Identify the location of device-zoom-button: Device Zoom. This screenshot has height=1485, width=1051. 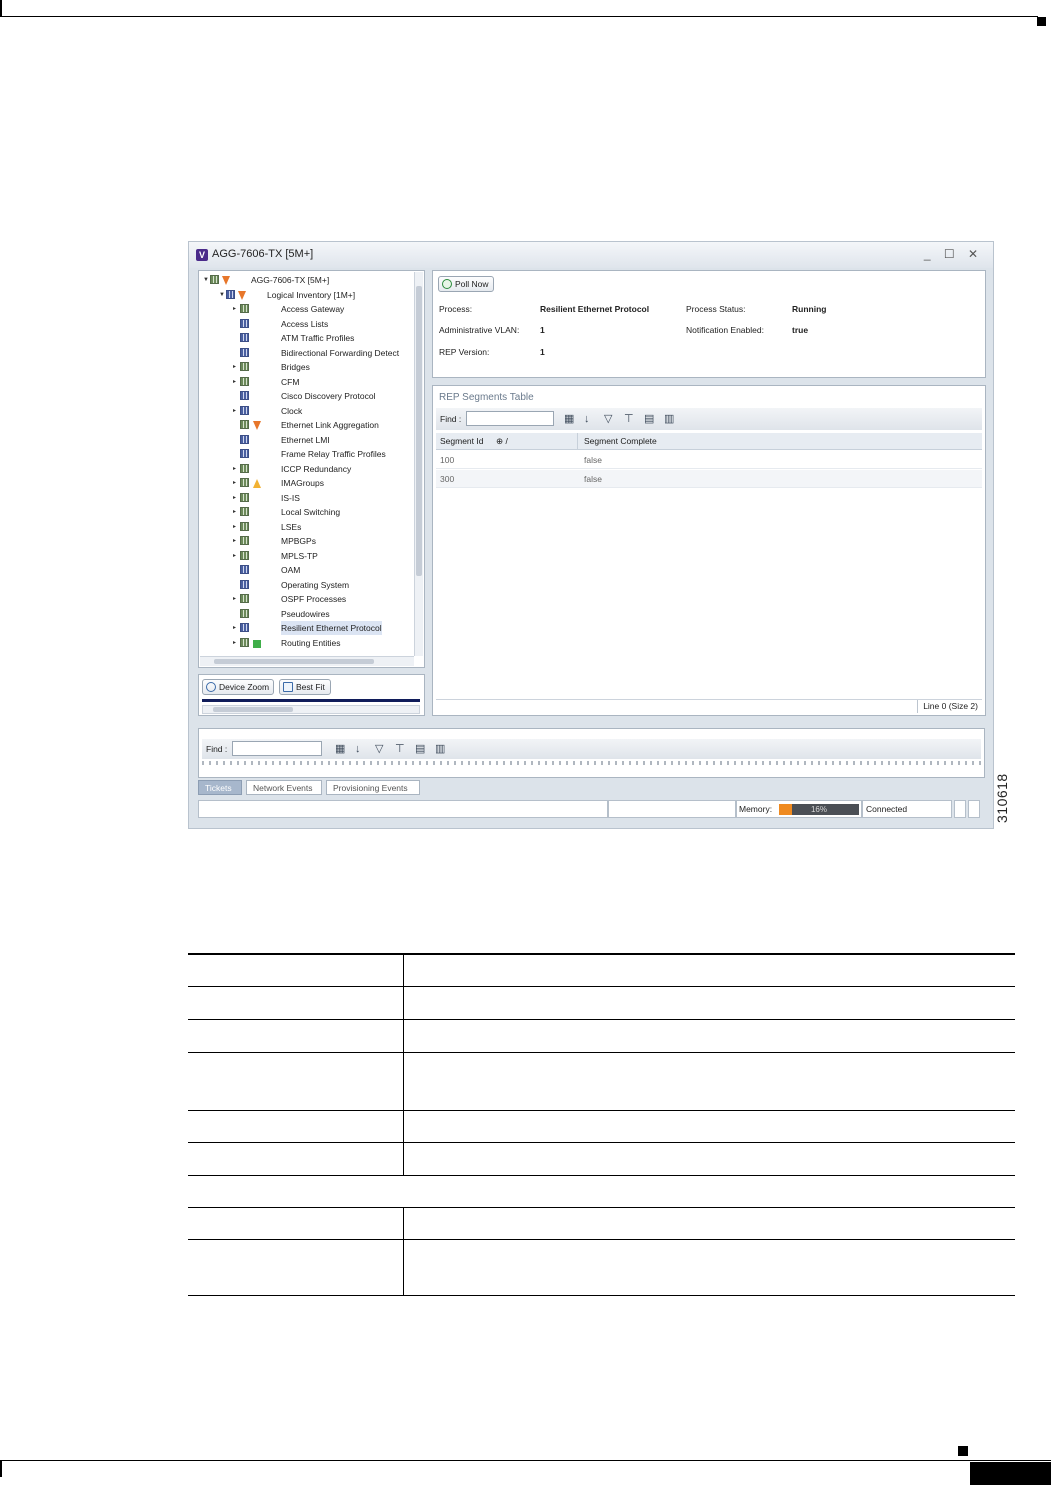
(238, 687).